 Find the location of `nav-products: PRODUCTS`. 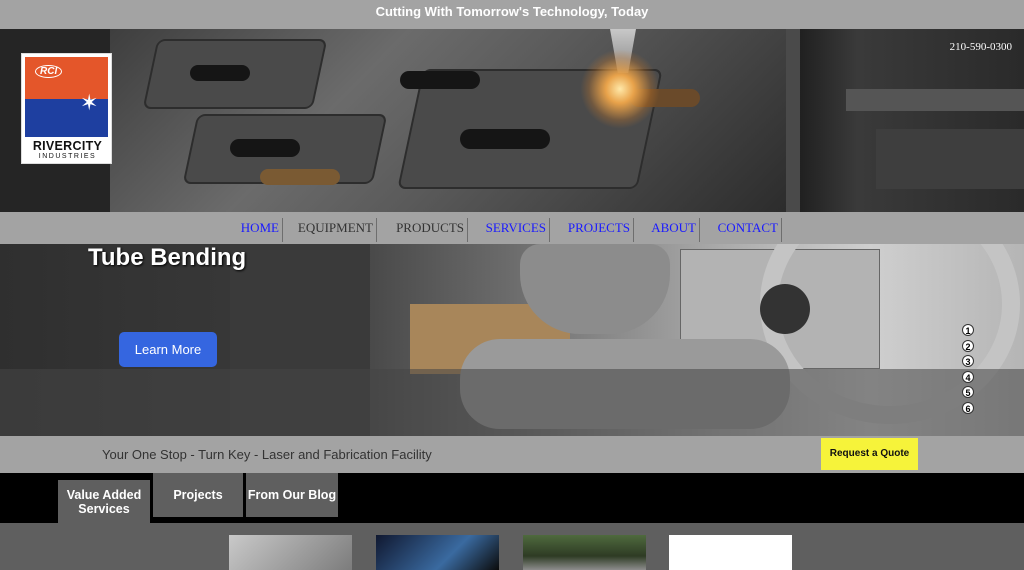

nav-products: PRODUCTS is located at coordinates (430, 230).